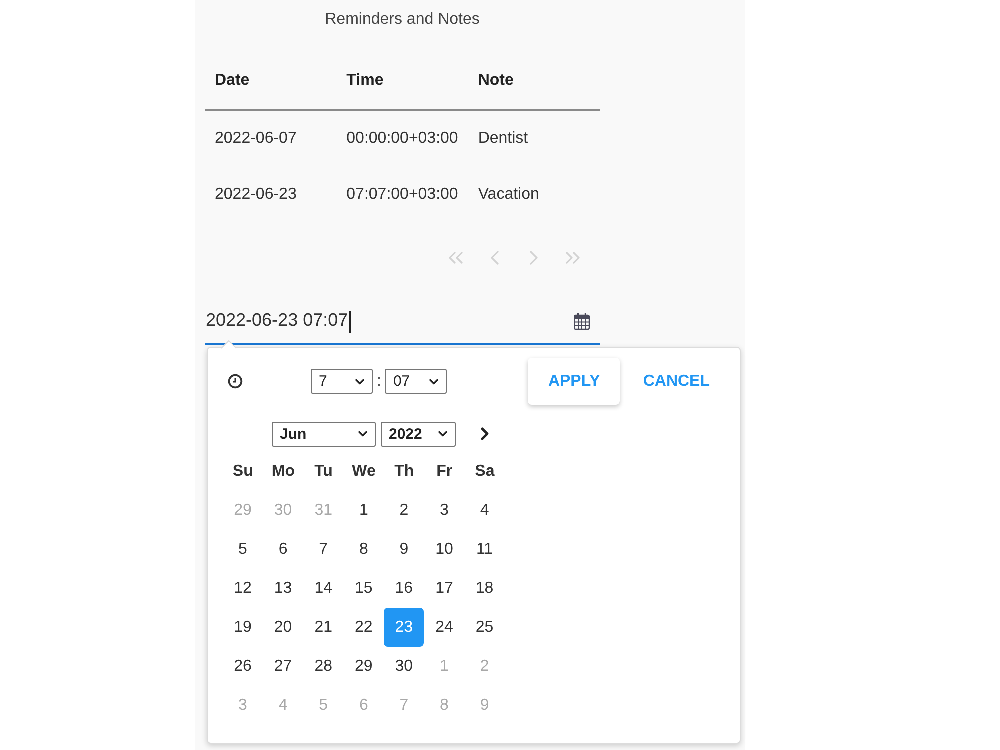 The width and height of the screenshot is (1000, 750). I want to click on year-select: 2022, so click(418, 434).